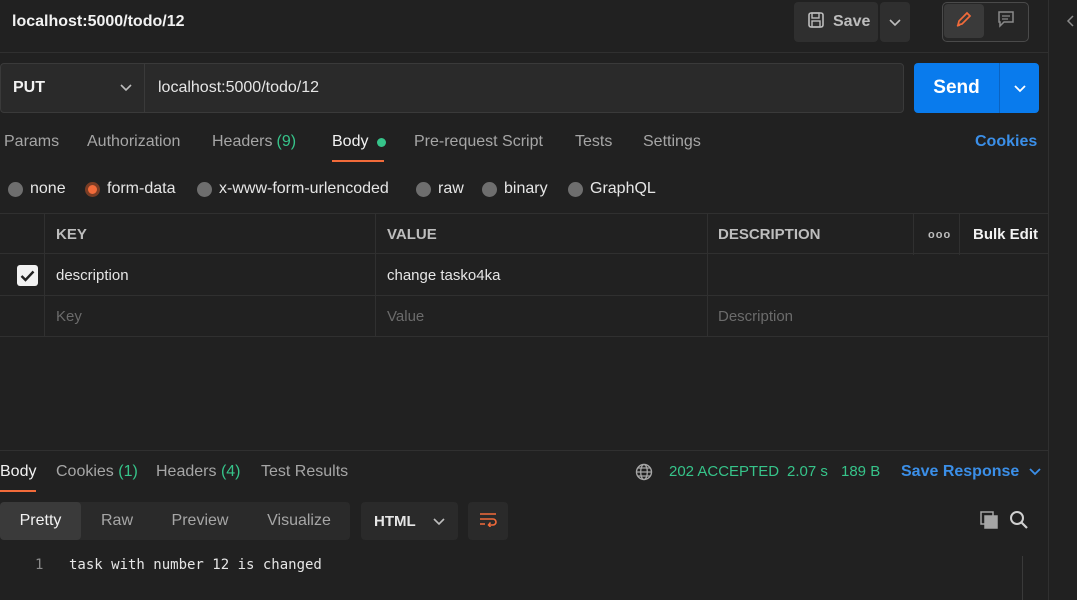  Describe the element at coordinates (724, 471) in the screenshot. I see `status-code: 202 ACCEPTED` at that location.